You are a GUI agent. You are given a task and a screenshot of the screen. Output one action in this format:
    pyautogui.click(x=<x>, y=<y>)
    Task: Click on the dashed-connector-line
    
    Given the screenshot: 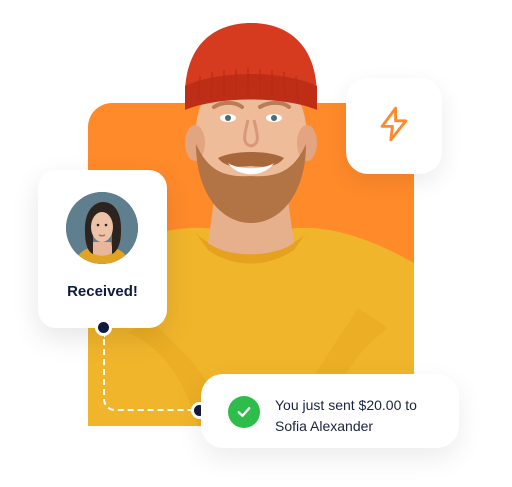 What is the action you would take?
    pyautogui.click(x=152, y=373)
    